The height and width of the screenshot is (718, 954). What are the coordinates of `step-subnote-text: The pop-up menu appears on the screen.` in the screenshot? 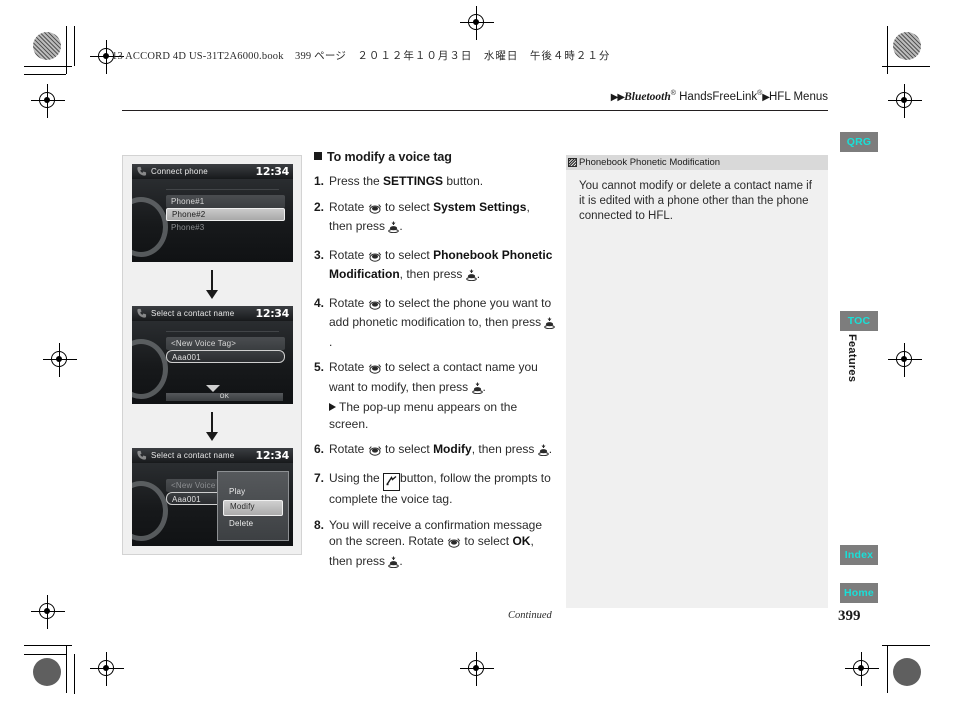 It's located at (423, 415).